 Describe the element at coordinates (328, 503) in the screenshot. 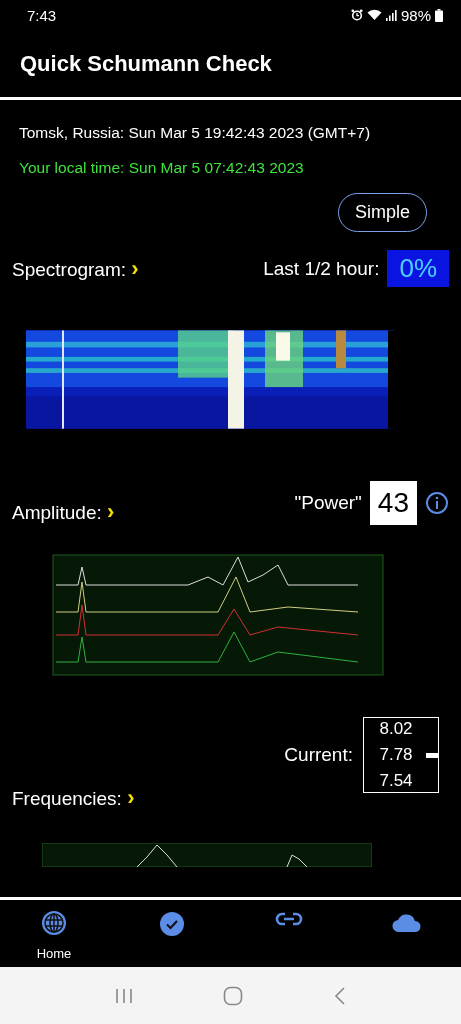

I see `power-label: "Power"` at that location.